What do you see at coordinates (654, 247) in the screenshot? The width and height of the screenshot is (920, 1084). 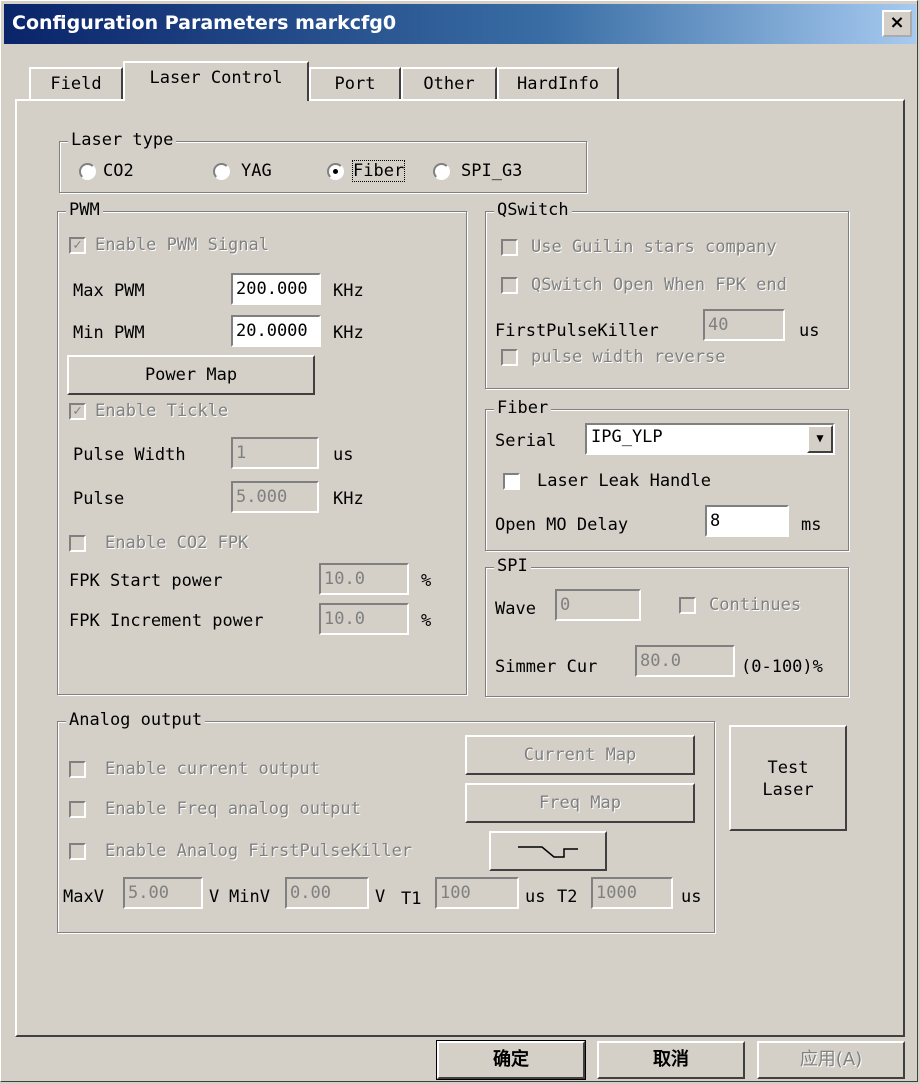 I see `guilin-label: Use Guilin stars company` at bounding box center [654, 247].